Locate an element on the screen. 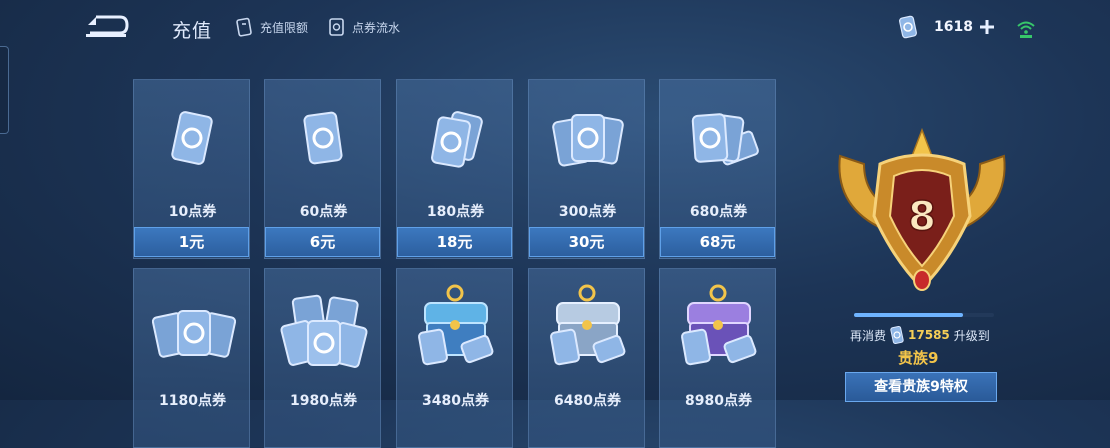  product-card: 1980点券 is located at coordinates (322, 358).